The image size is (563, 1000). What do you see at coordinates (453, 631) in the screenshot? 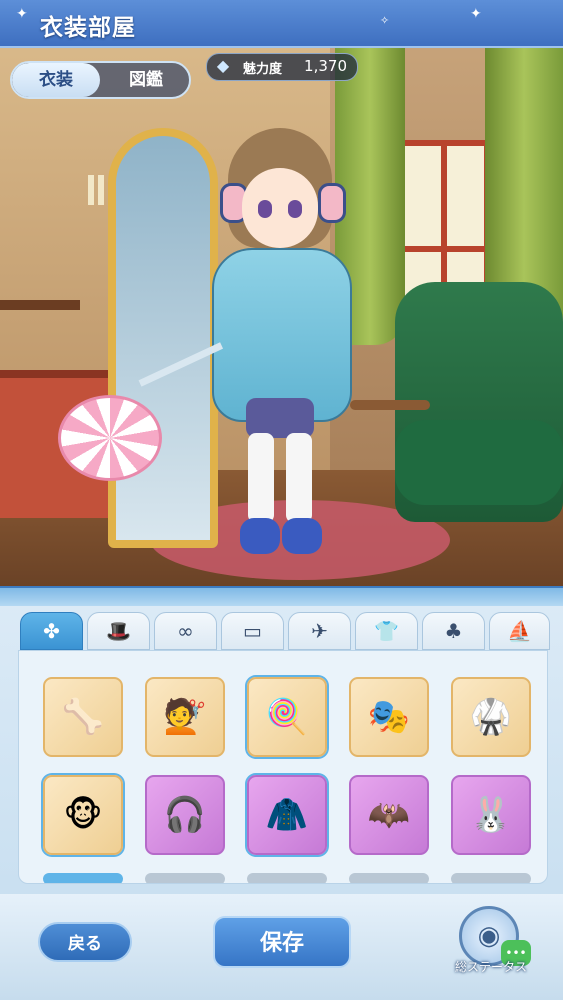
I see `pet-icon: ♣` at bounding box center [453, 631].